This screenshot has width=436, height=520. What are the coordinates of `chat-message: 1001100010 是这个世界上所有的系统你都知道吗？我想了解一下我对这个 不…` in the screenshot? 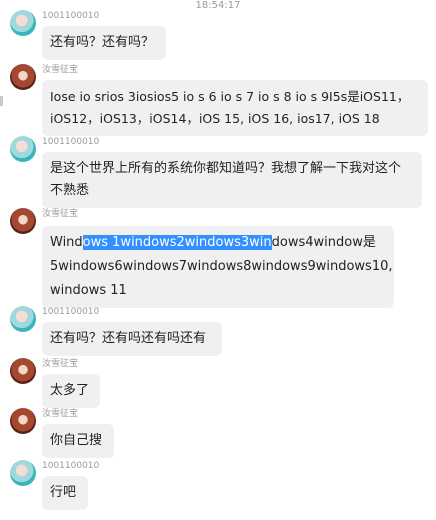 It's located at (220, 172).